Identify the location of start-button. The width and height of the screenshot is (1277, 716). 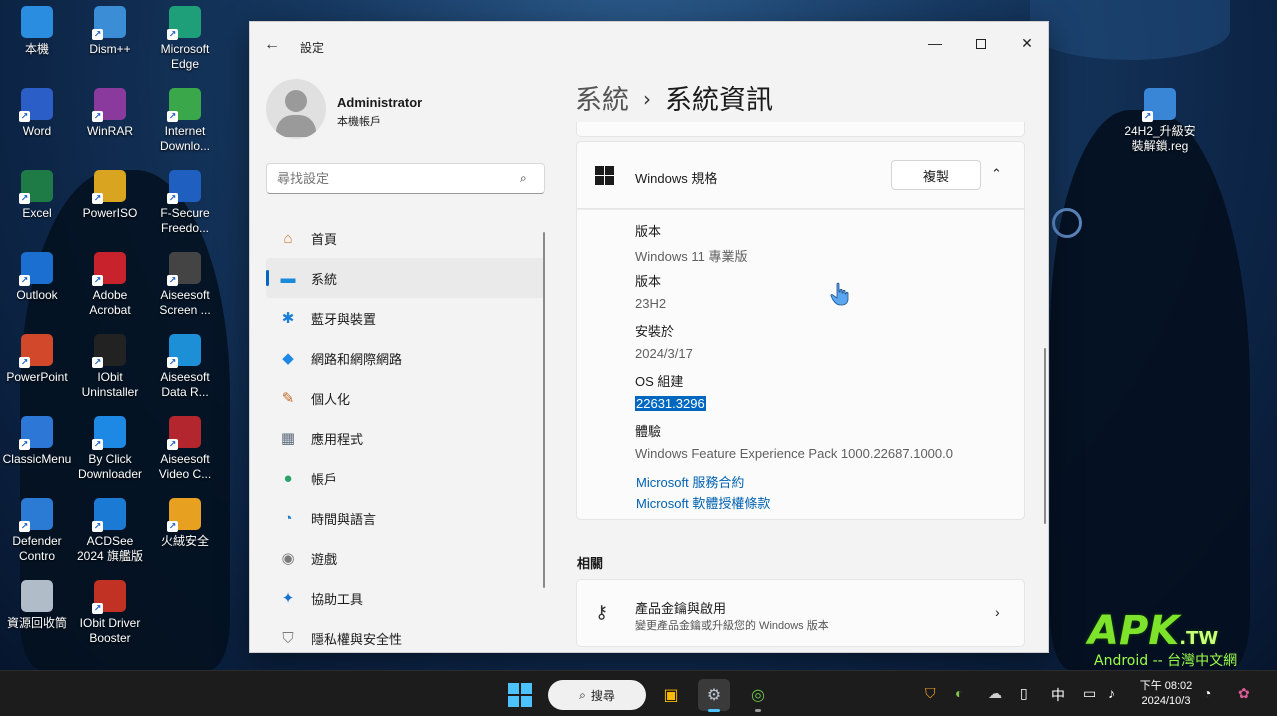
(520, 695).